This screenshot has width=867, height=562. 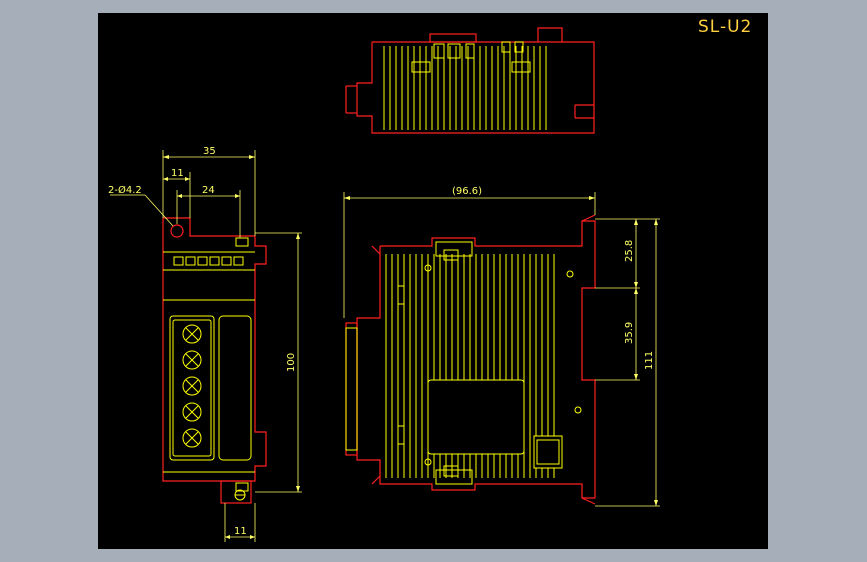 I want to click on front-view, so click(x=214, y=360).